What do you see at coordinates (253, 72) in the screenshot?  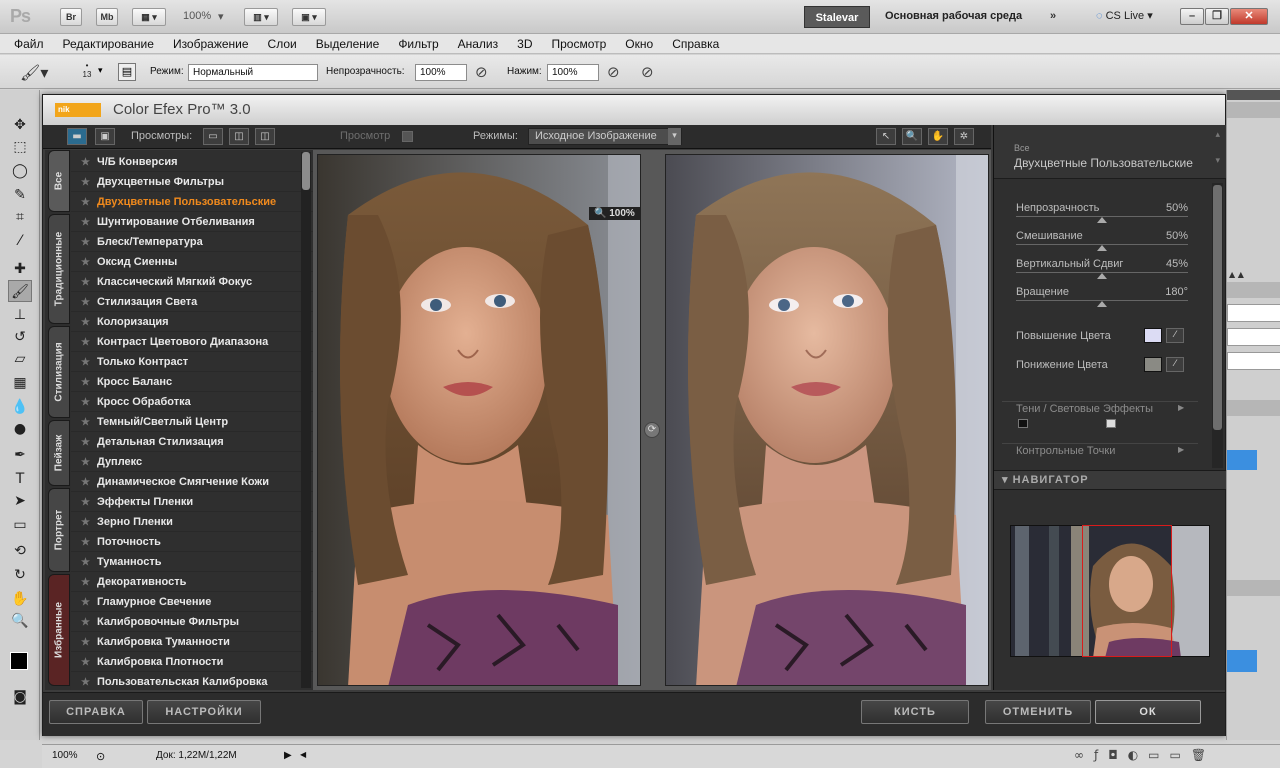 I see `mode-select: Нормальный` at bounding box center [253, 72].